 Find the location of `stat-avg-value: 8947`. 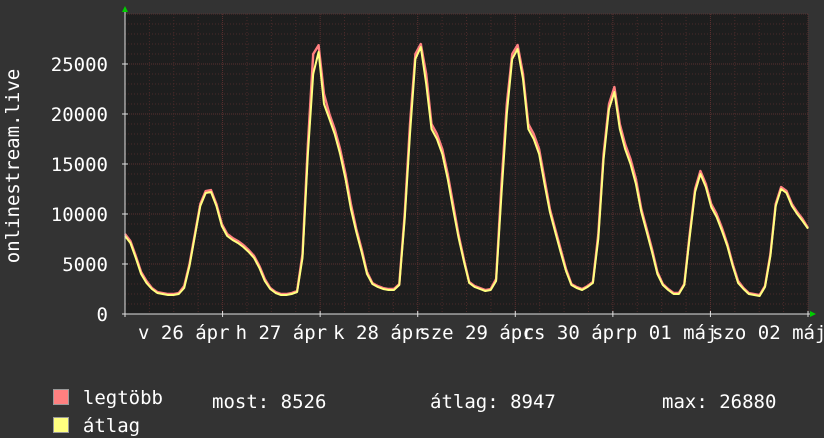

stat-avg-value: 8947 is located at coordinates (533, 402).